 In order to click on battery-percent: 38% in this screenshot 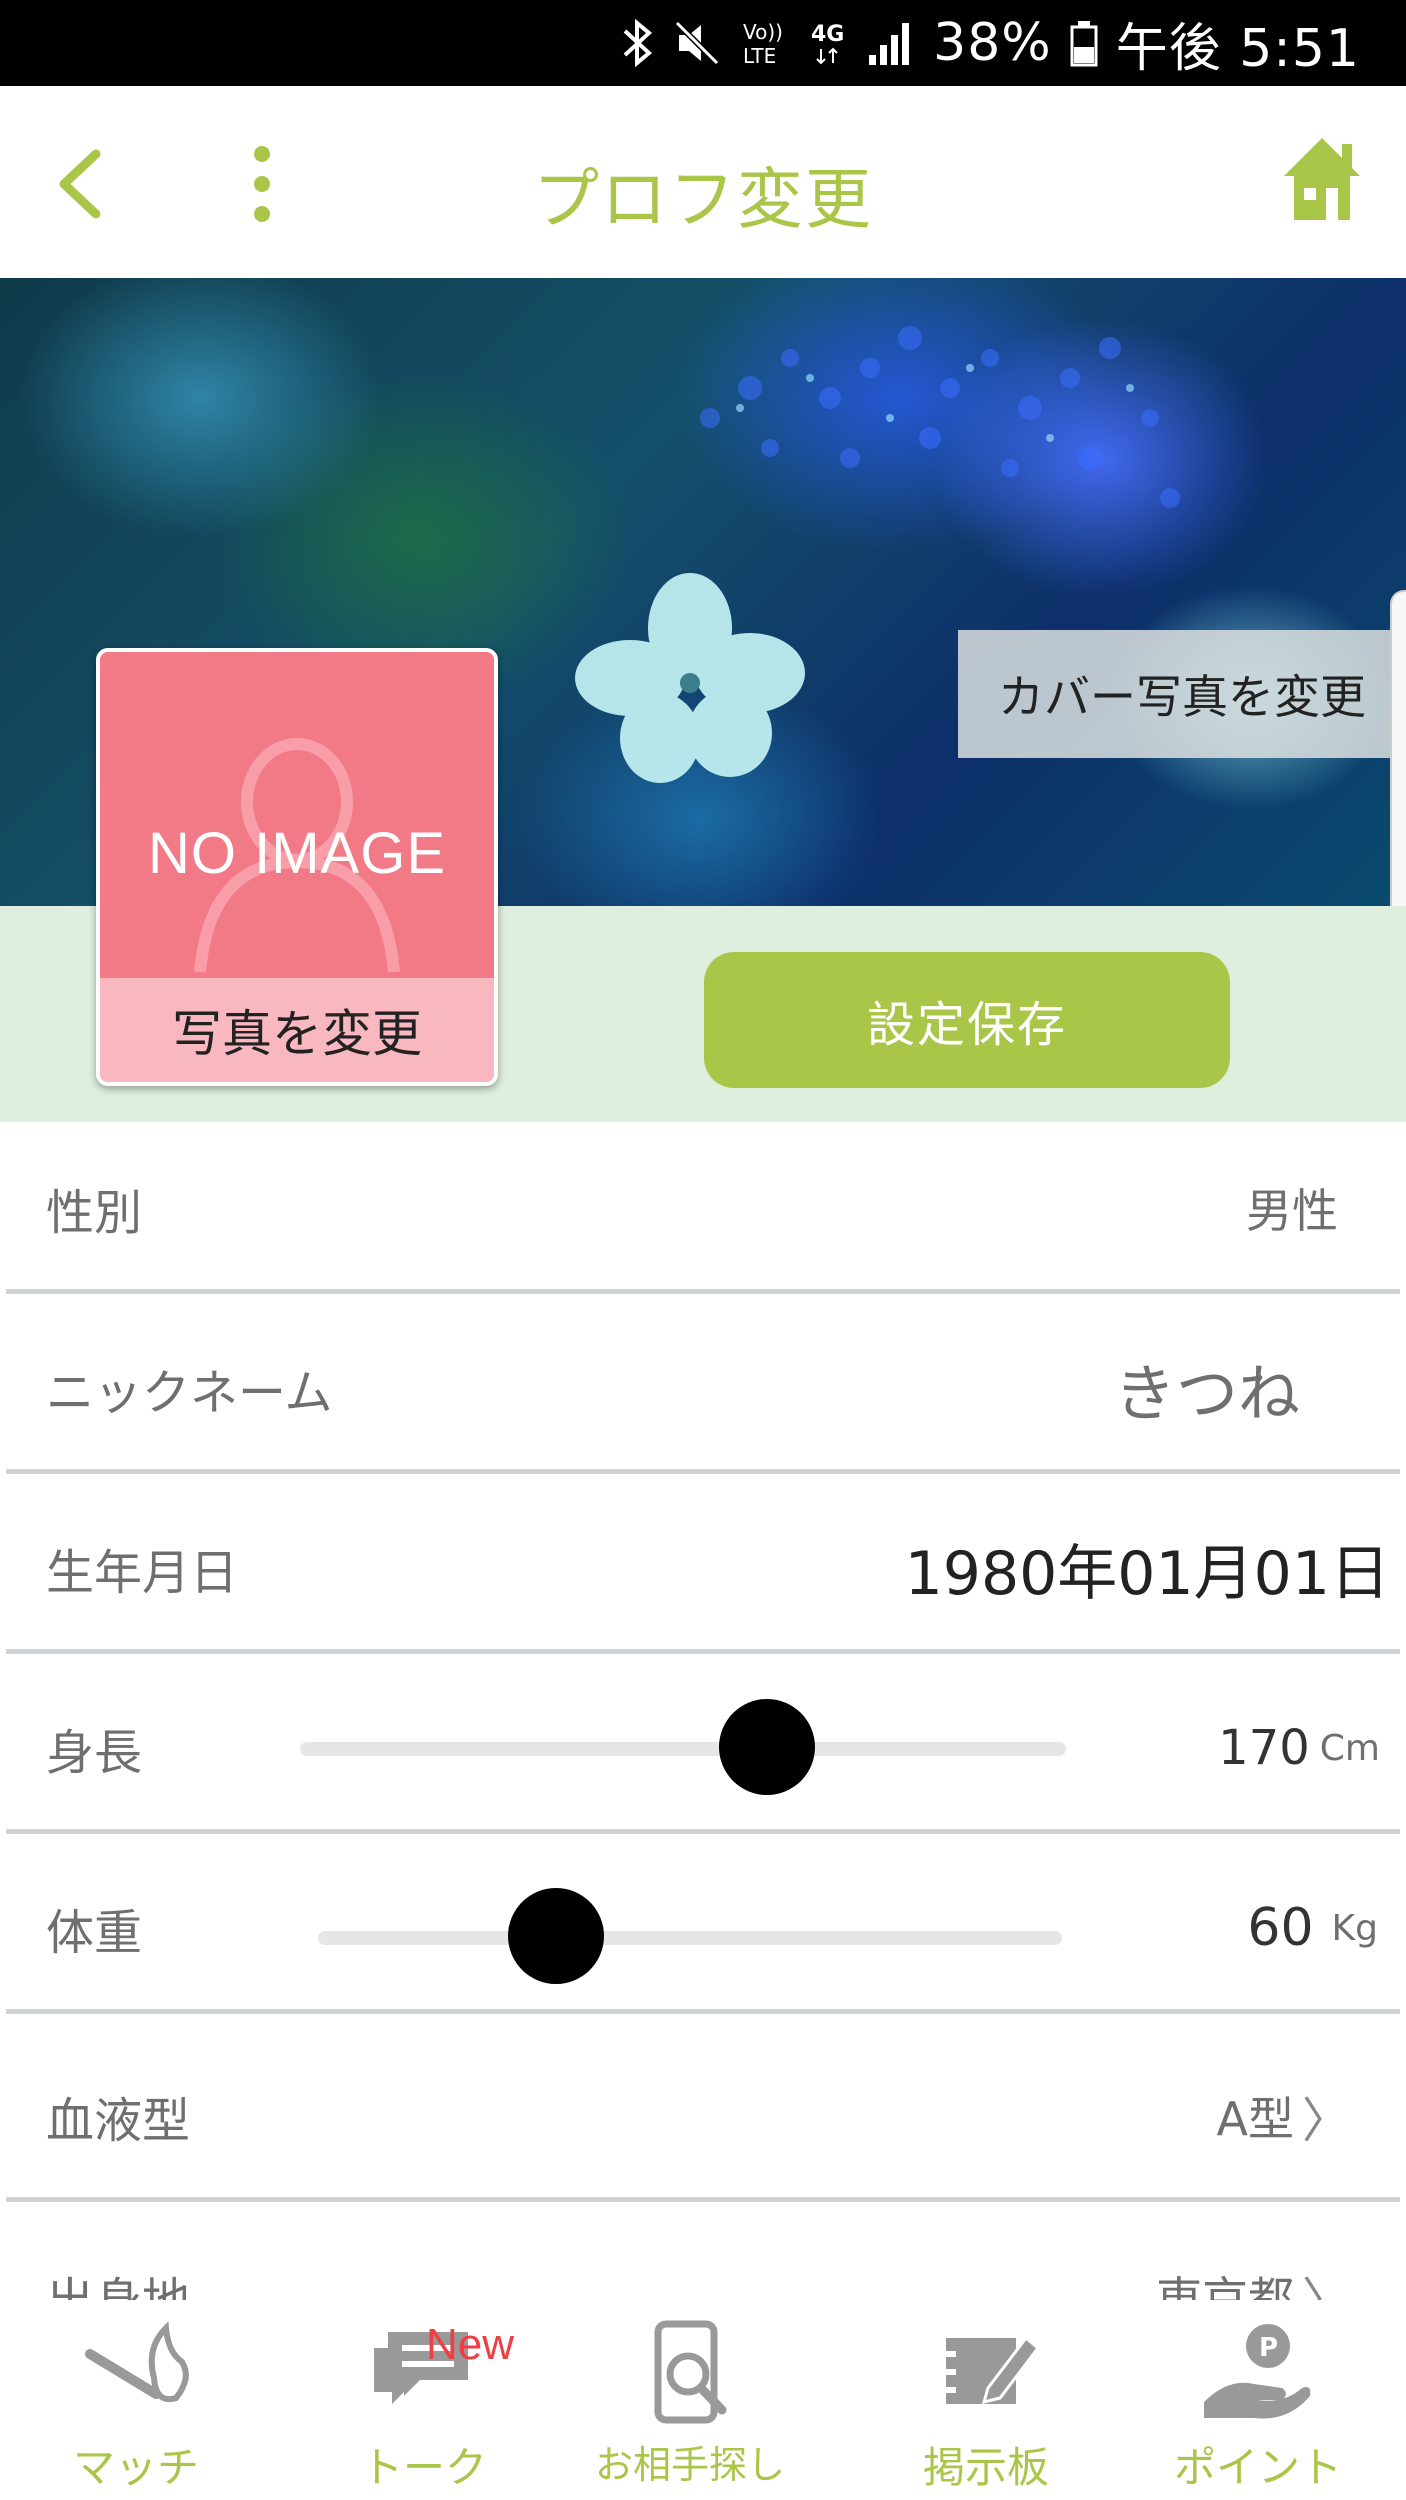, I will do `click(992, 43)`.